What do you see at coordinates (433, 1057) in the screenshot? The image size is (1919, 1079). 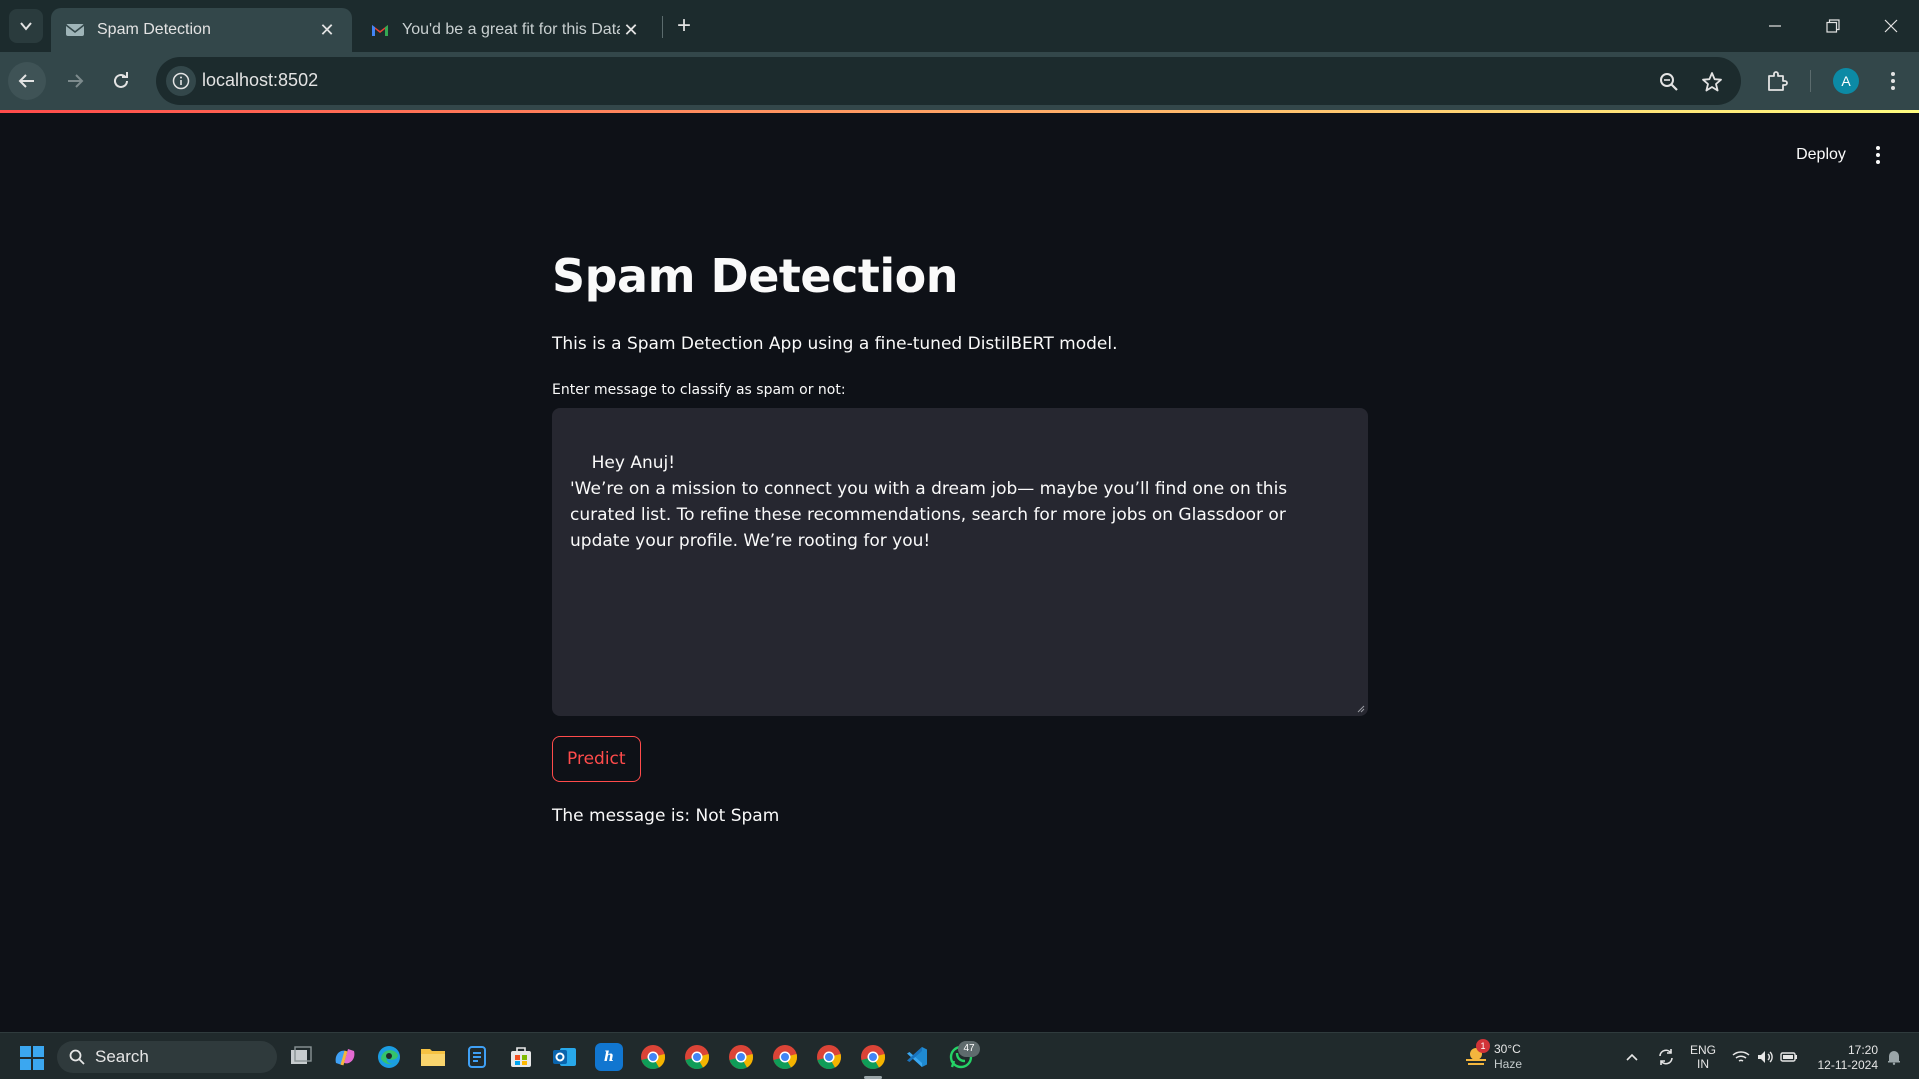 I see `file-explorer-icon` at bounding box center [433, 1057].